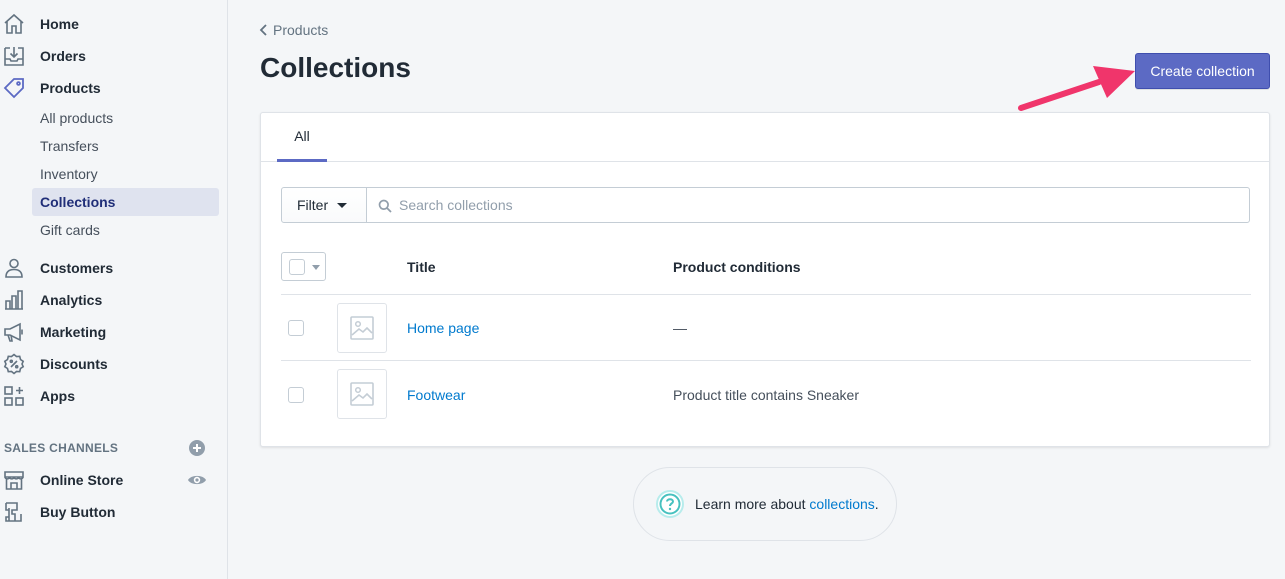 This screenshot has height=579, width=1285. Describe the element at coordinates (841, 504) in the screenshot. I see `collections-help-link: collections` at that location.